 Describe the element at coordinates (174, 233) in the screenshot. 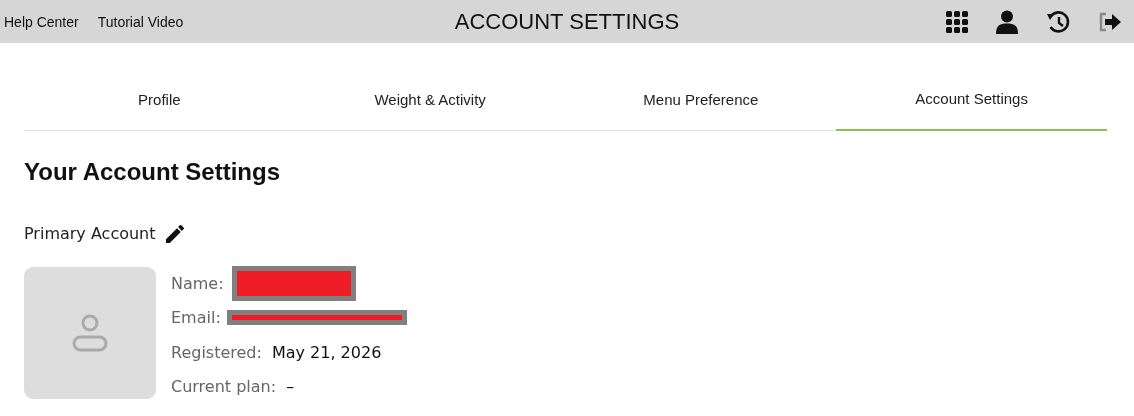

I see `edit-pencil-icon` at that location.